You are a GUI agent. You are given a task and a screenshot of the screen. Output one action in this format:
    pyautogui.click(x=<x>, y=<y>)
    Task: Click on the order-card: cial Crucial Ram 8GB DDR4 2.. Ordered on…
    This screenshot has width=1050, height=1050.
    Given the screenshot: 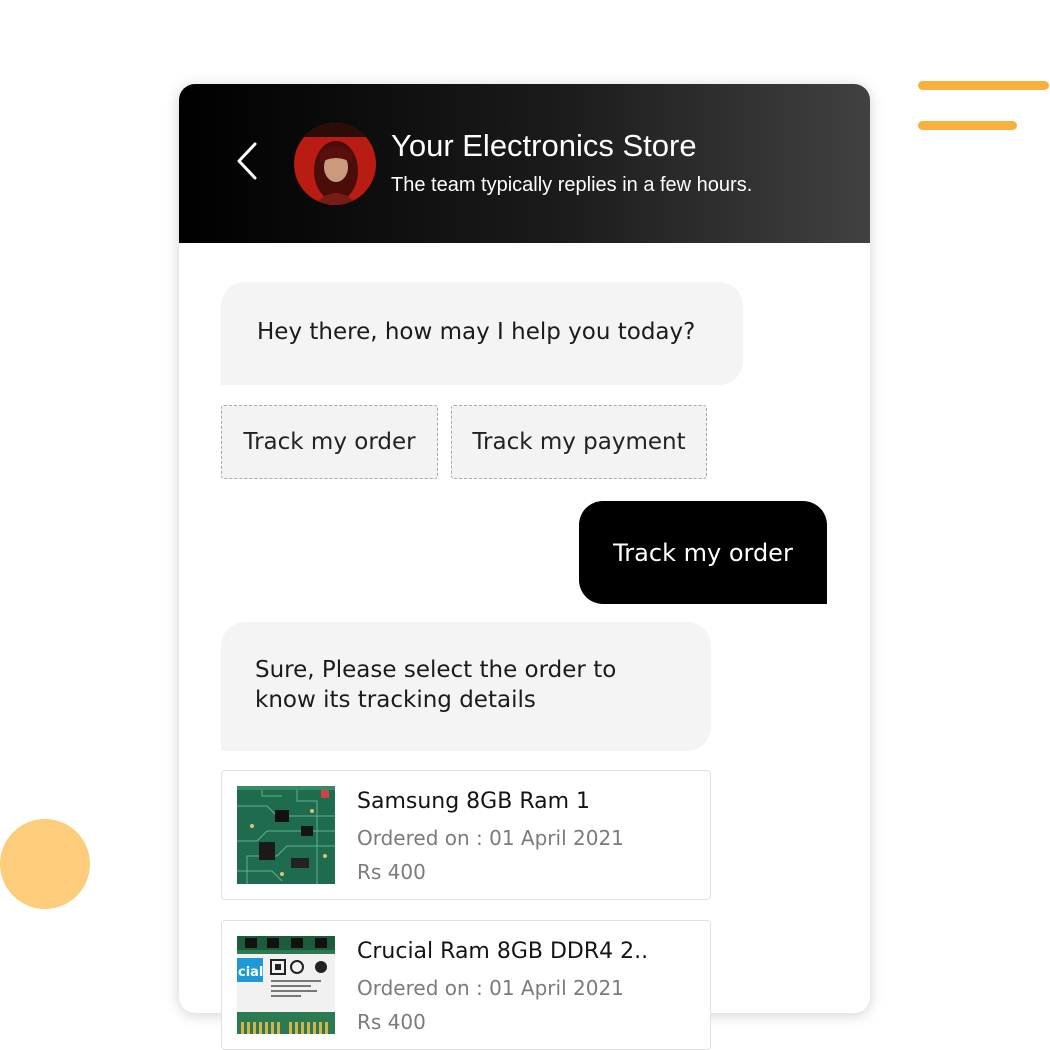 What is the action you would take?
    pyautogui.click(x=466, y=985)
    